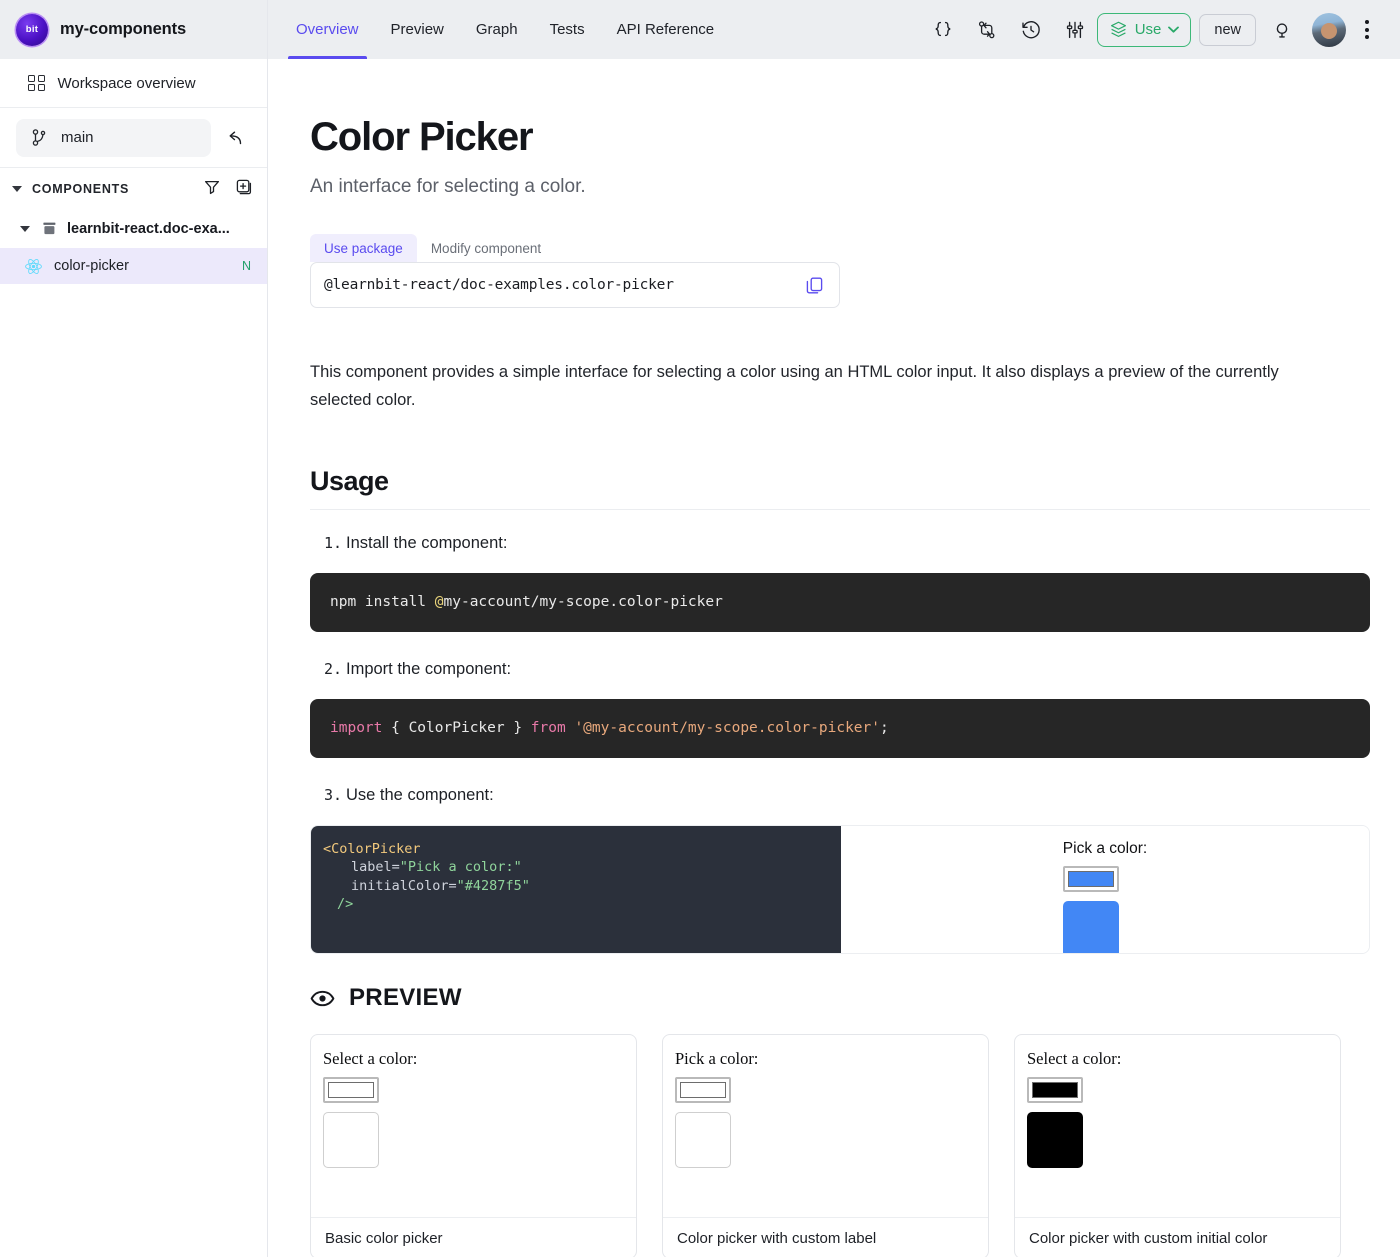  I want to click on package-tabs: Use package Modify component, so click(575, 248).